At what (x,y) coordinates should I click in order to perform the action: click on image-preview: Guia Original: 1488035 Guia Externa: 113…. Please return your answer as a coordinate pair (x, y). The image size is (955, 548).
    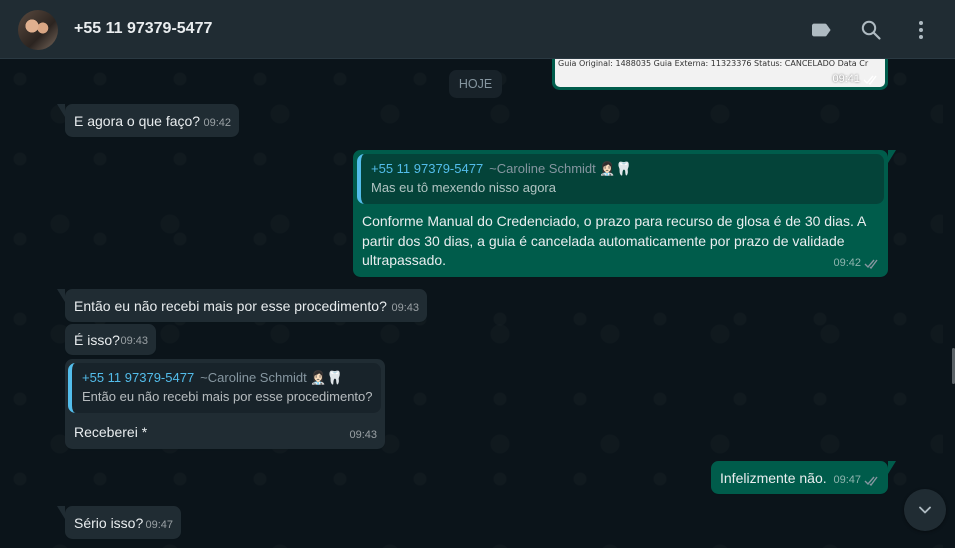
    Looking at the image, I should click on (720, 73).